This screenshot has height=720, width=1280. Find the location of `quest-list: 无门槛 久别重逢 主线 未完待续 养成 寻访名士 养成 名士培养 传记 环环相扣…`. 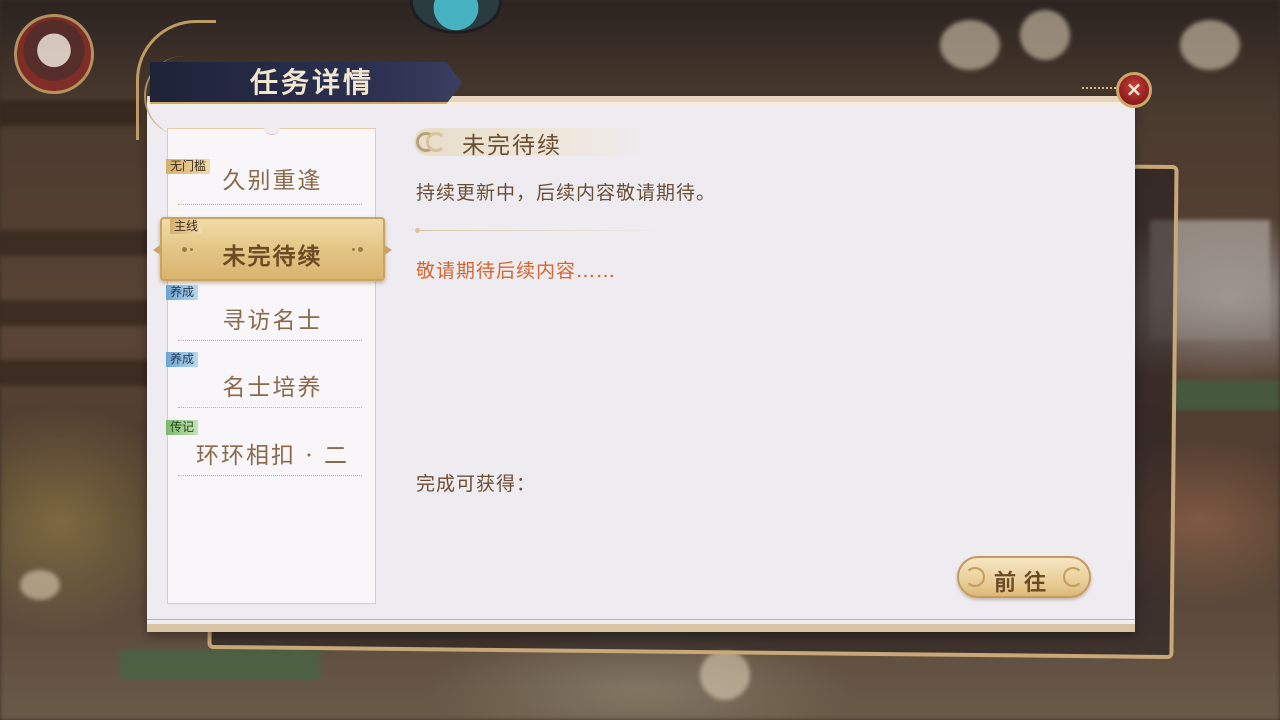

quest-list: 无门槛 久别重逢 主线 未完待续 养成 寻访名士 养成 名士培养 传记 环环相扣… is located at coordinates (272, 365).